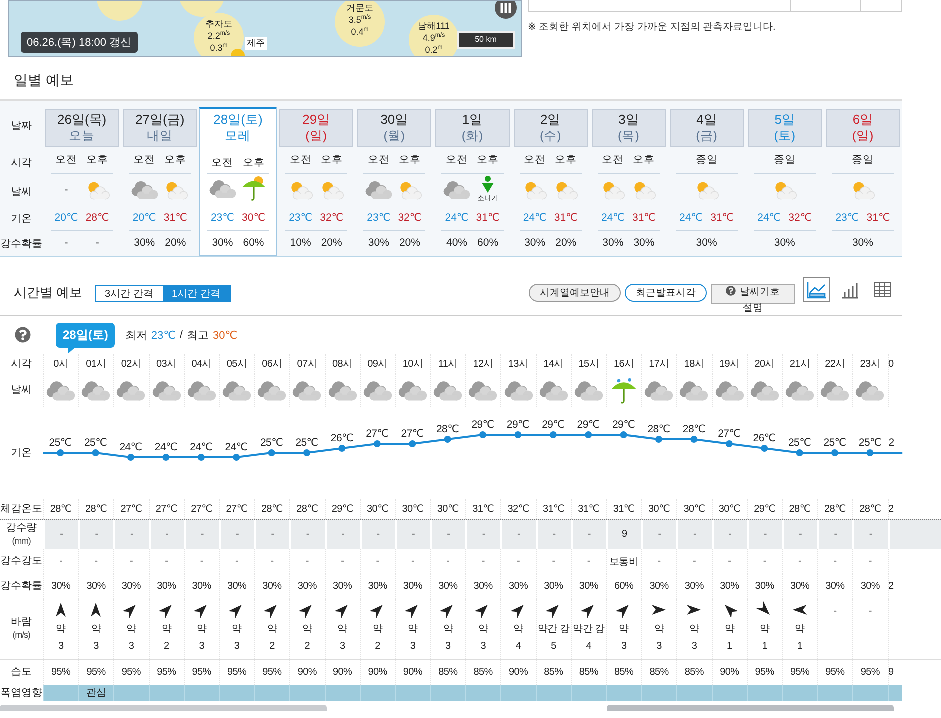 The image size is (941, 718). I want to click on day-column: 28일(토) 모레 오전 오후 23℃ 30℃ 30% 60%, so click(238, 181).